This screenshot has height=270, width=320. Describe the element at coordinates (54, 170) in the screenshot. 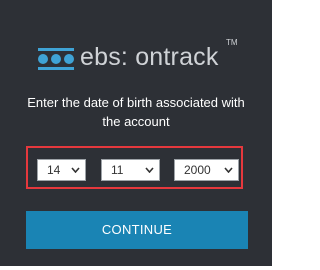

I see `day-value: 14` at that location.